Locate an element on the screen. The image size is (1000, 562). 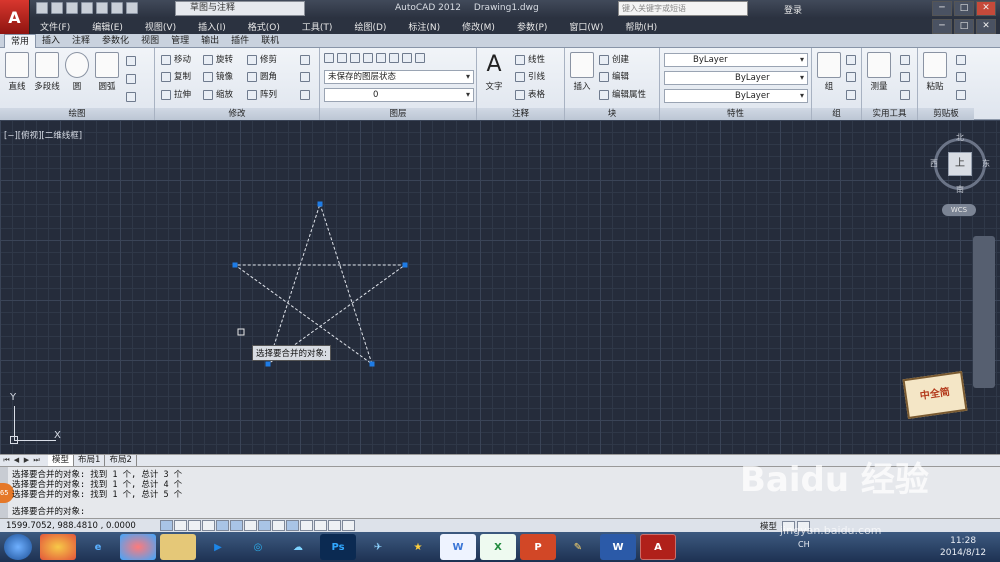
layer-off-icon is located at coordinates (355, 58).